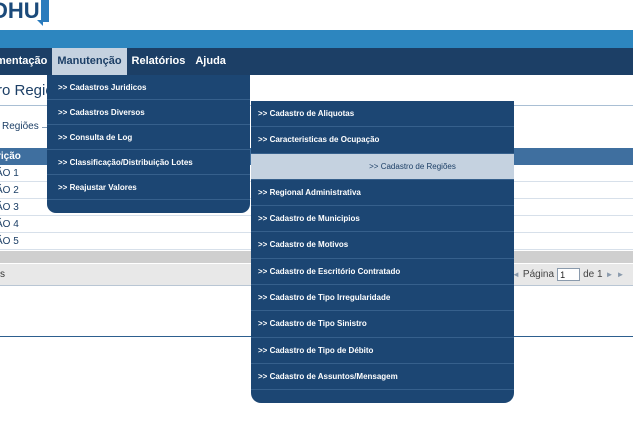  I want to click on menu-manutencao: Manutenção, so click(89, 61).